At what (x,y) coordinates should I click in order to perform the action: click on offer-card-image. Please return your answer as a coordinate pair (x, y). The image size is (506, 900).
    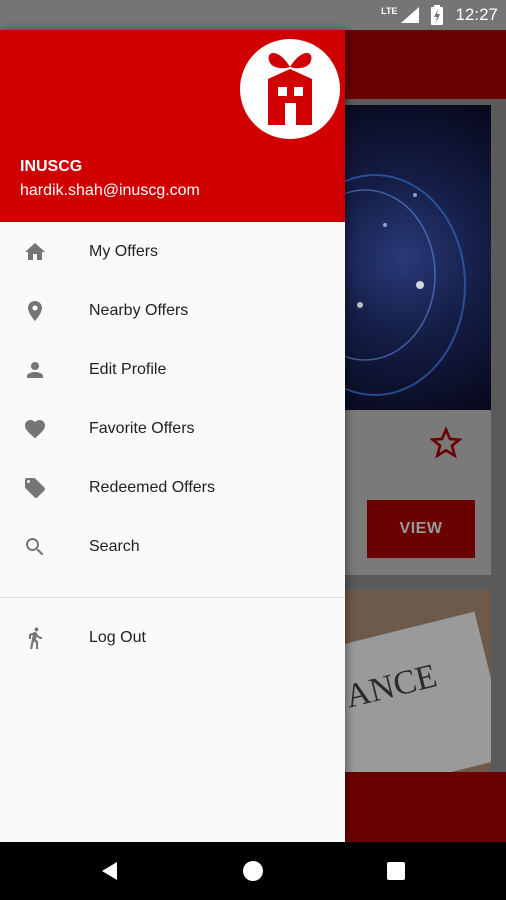
    Looking at the image, I should click on (387, 257).